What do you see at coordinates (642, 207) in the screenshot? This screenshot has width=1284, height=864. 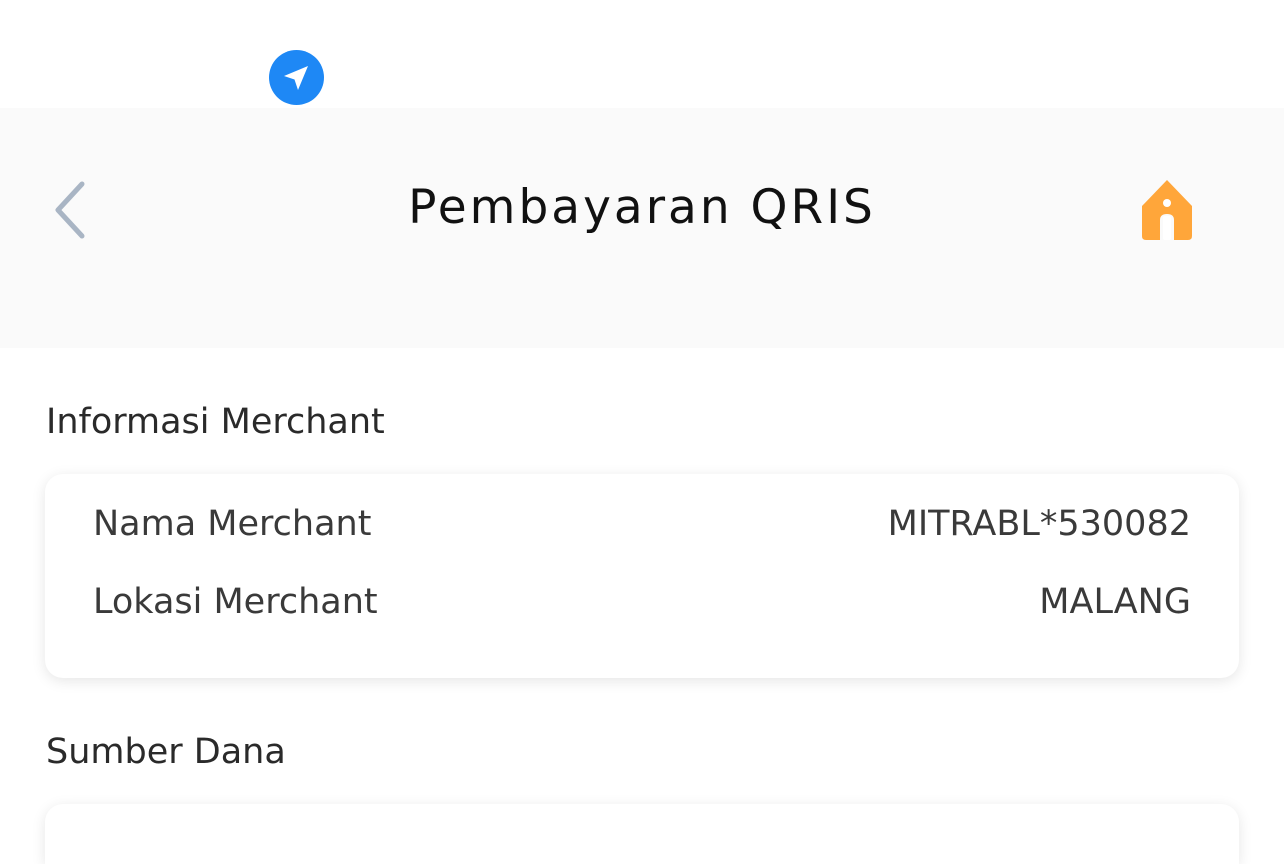 I see `page-title: Pembayaran QRIS` at bounding box center [642, 207].